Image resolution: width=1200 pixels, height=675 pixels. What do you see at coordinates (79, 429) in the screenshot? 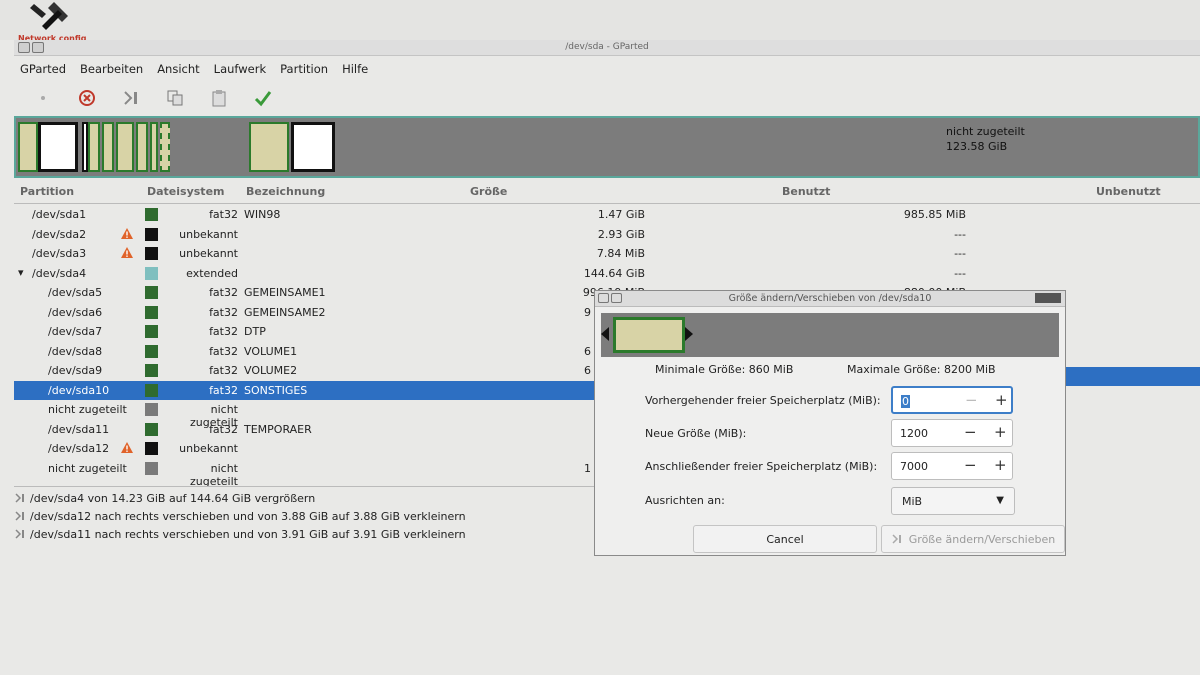
I see `partition-name: /dev/sda11` at bounding box center [79, 429].